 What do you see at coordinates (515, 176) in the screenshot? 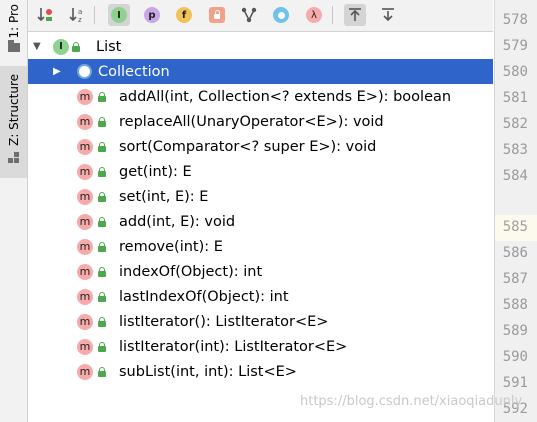
I see `line-number: 584` at bounding box center [515, 176].